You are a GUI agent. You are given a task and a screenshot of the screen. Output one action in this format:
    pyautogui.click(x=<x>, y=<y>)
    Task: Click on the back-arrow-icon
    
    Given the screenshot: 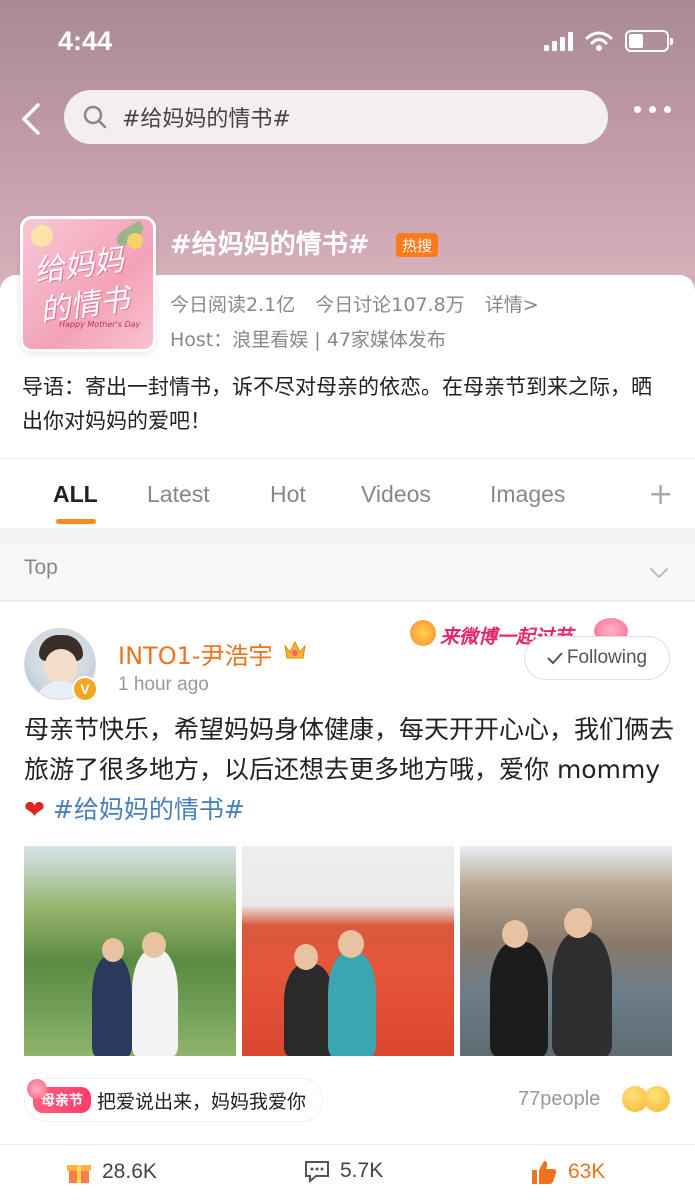 What is the action you would take?
    pyautogui.click(x=33, y=119)
    